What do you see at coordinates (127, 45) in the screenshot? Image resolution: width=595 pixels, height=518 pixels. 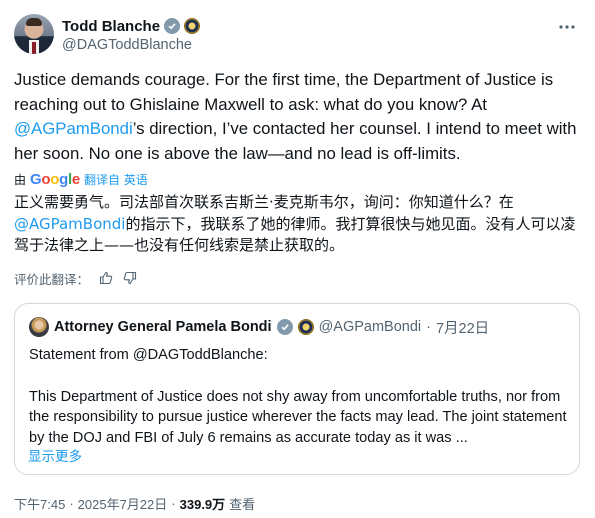 I see `author-handle: @DAGToddBlanche` at bounding box center [127, 45].